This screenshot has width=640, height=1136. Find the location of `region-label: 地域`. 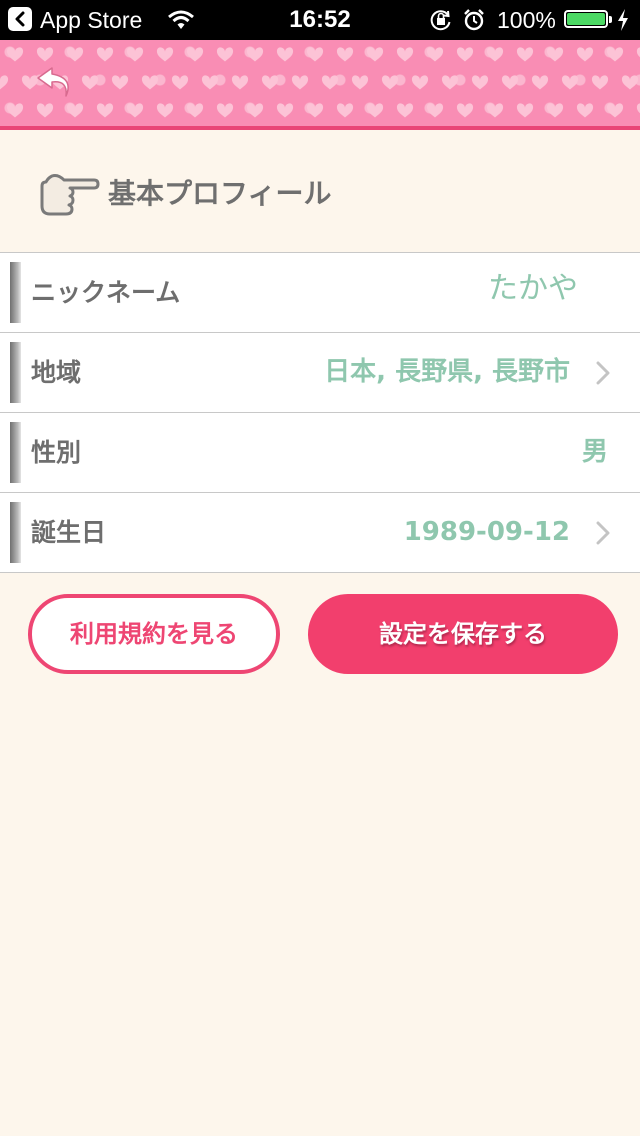

region-label: 地域 is located at coordinates (56, 372).